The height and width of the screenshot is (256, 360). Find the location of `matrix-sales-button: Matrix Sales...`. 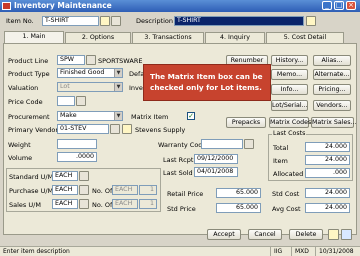

matrix-sales-button: Matrix Sales... is located at coordinates (334, 122).